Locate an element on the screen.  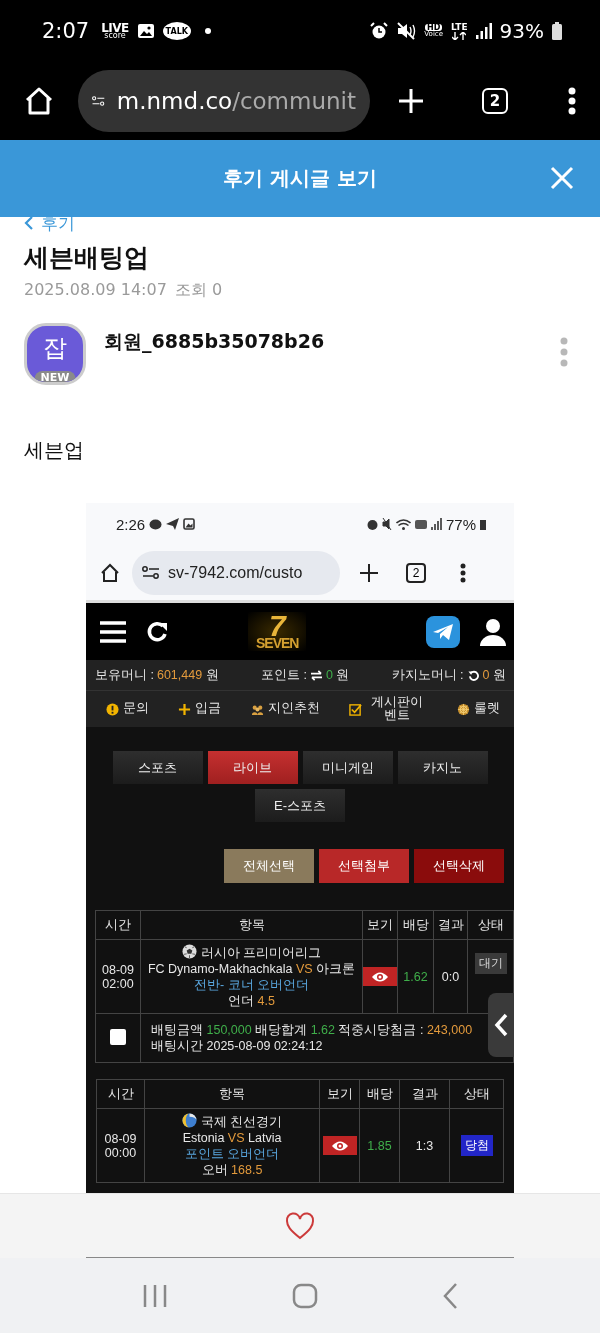
score-cell: 1:3 is located at coordinates (424, 1145).